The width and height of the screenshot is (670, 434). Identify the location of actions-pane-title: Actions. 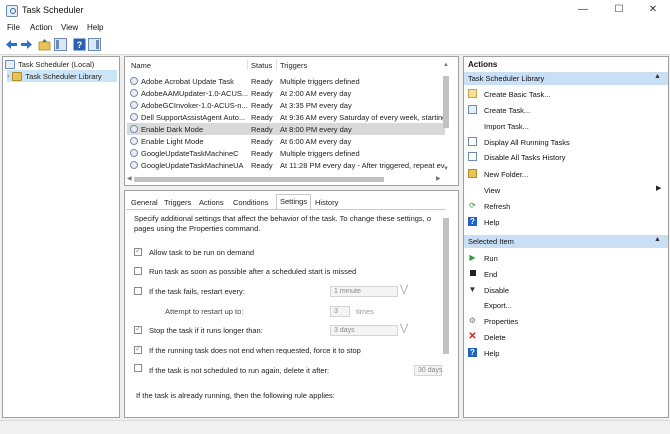
(483, 64).